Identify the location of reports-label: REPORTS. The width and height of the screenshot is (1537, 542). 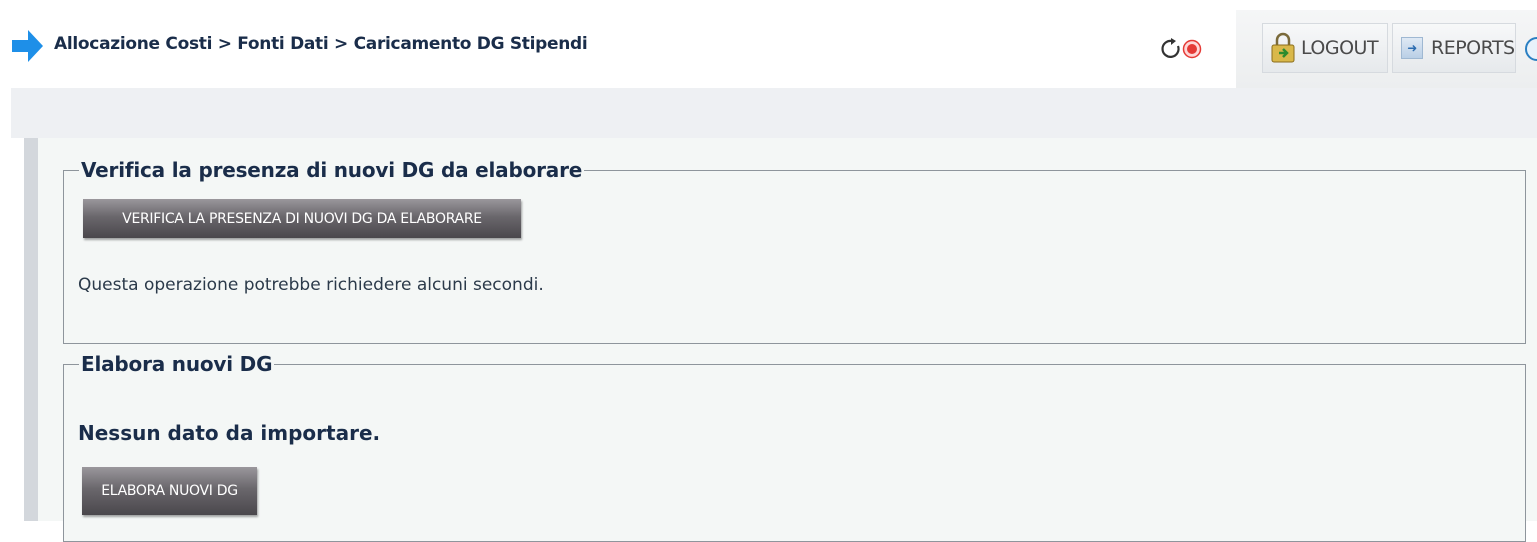
(1473, 48).